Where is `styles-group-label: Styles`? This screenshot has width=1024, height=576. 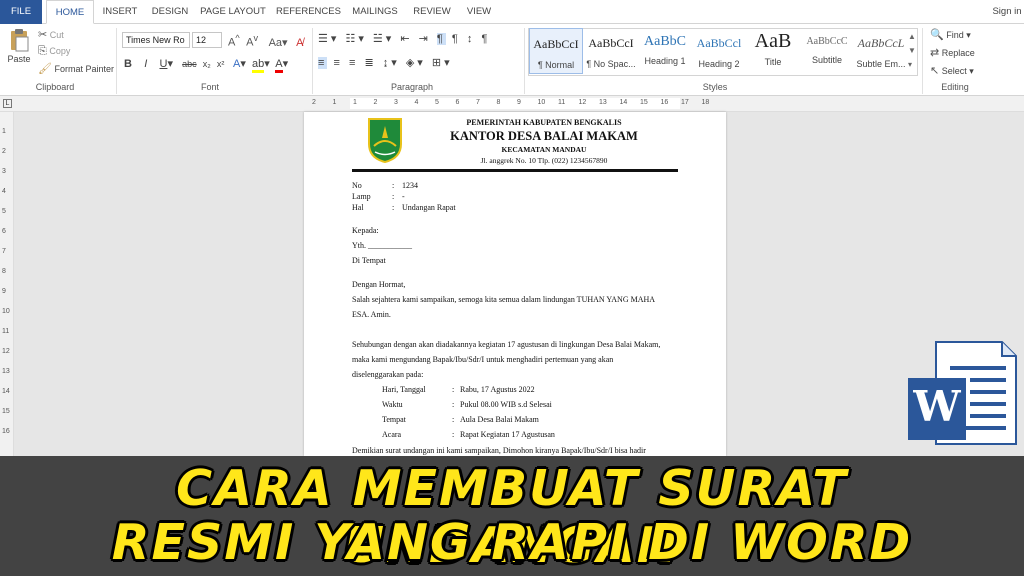
styles-group-label: Styles is located at coordinates (715, 87).